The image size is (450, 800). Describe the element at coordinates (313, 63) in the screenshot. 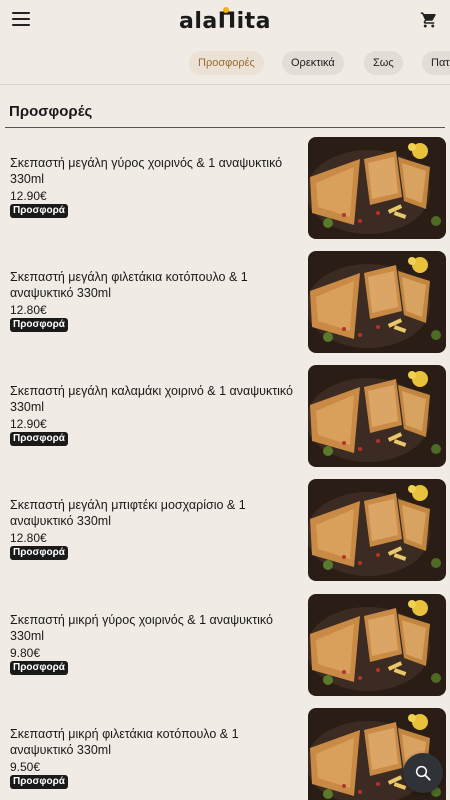

I see `tab-appetizers: Ορεκτικά` at that location.